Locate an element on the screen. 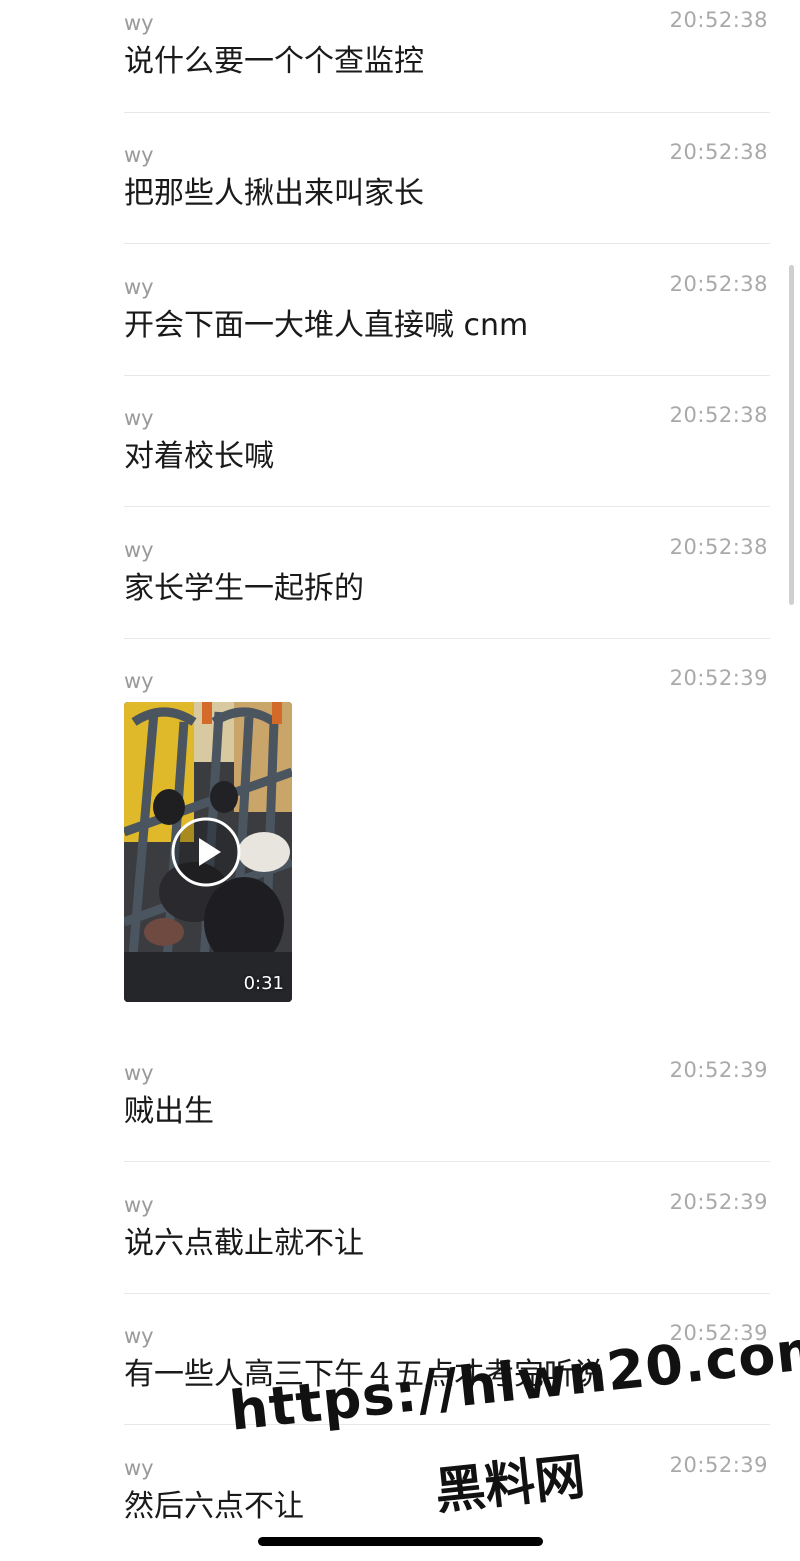  message-text: 有一些人高三下午４五点才考完听说 is located at coordinates (364, 1374).